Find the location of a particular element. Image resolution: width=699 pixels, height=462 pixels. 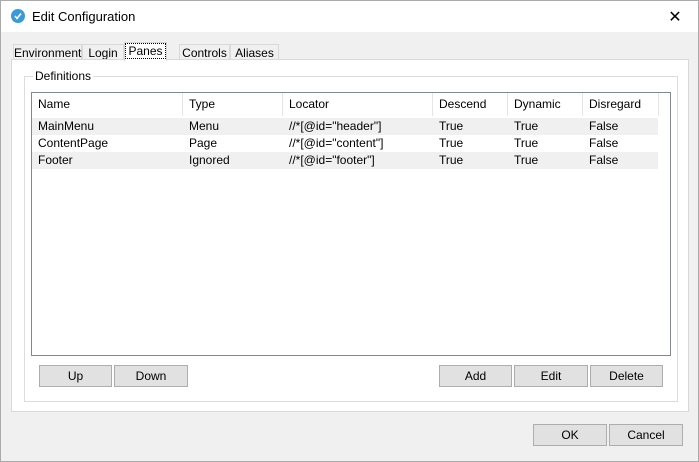

cell-name: ContentPage is located at coordinates (73, 143).